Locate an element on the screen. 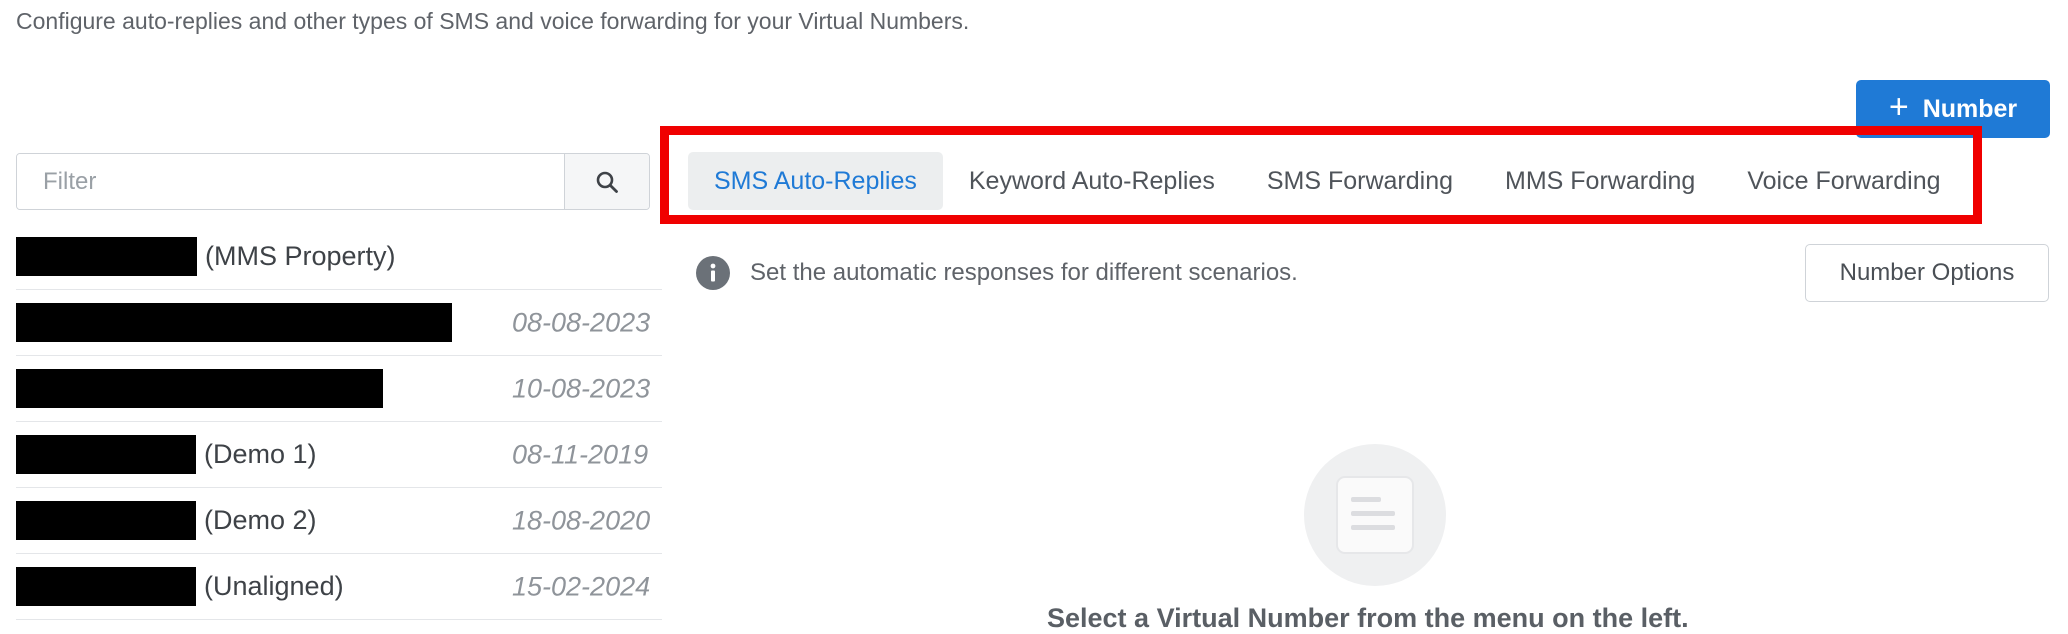 The width and height of the screenshot is (2068, 634). empty-state-icon-container is located at coordinates (1375, 515).